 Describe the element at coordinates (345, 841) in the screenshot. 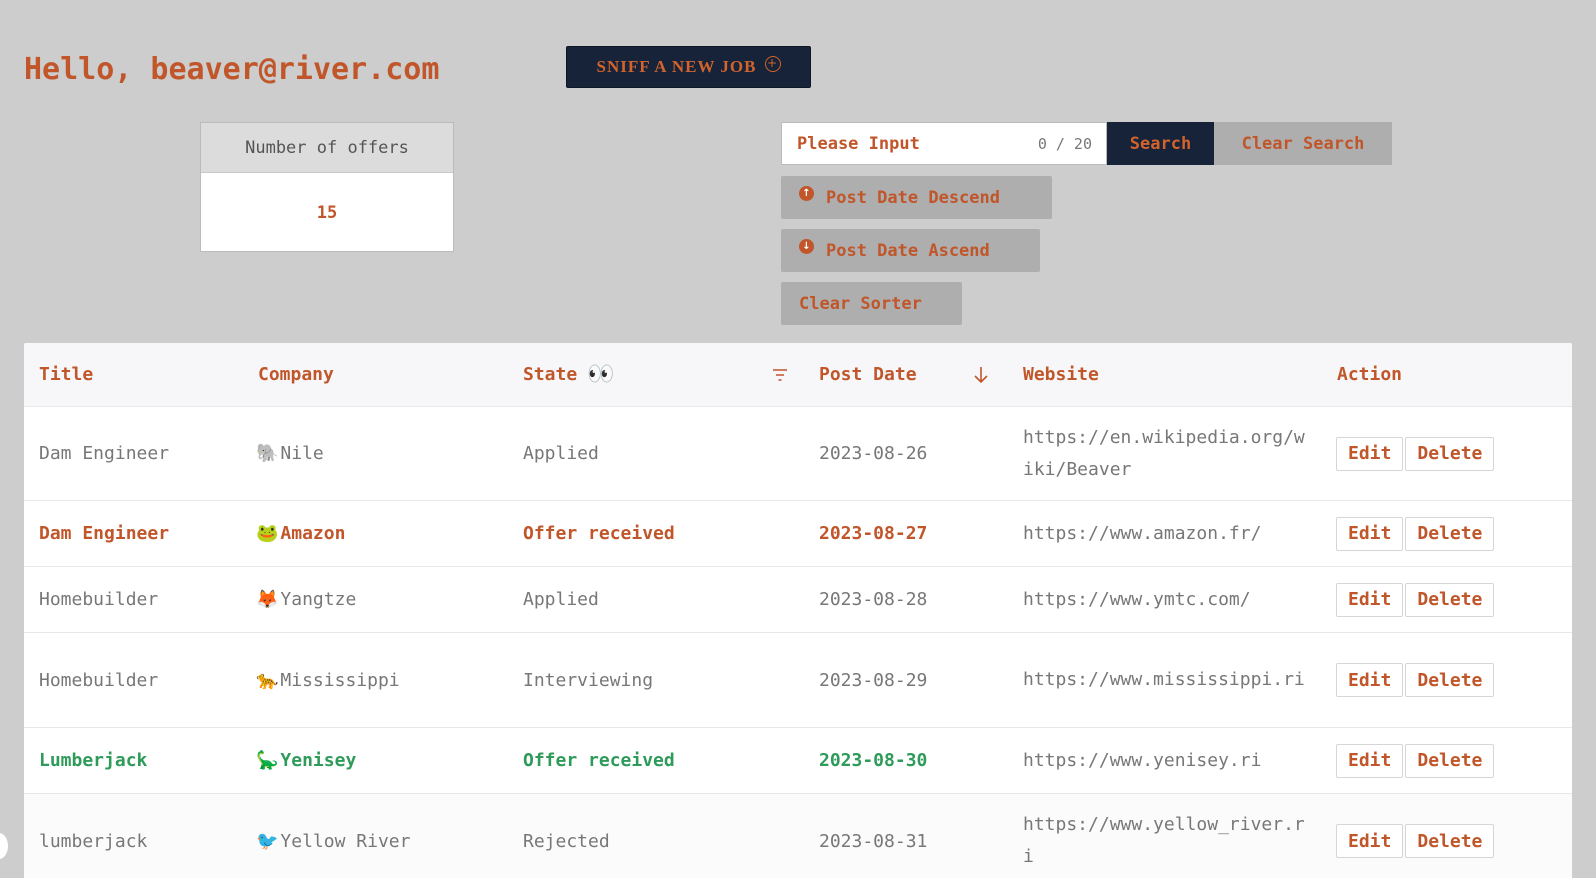

I see `row-company-name: Yellow River` at that location.